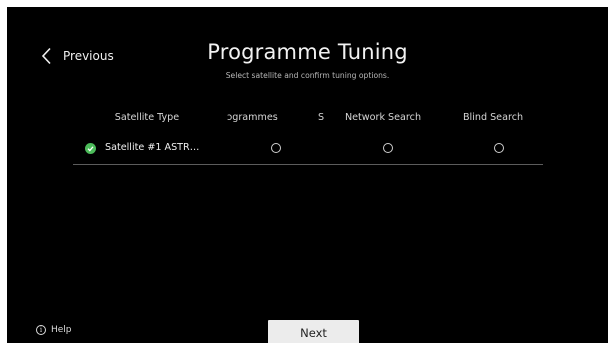 This screenshot has width=615, height=350. Describe the element at coordinates (90, 148) in the screenshot. I see `check-circle-icon` at that location.